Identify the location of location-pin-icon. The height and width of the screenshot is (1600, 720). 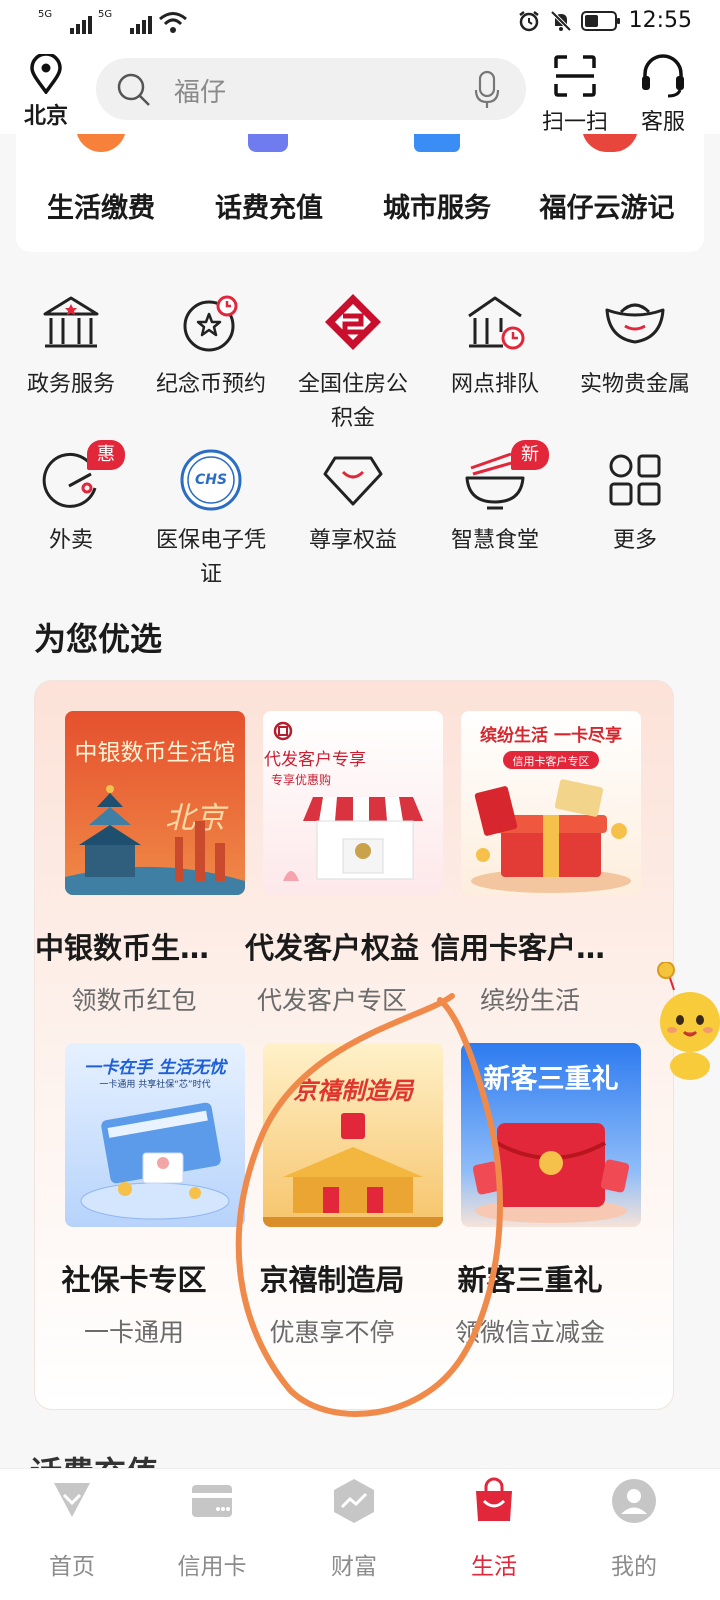
(46, 73).